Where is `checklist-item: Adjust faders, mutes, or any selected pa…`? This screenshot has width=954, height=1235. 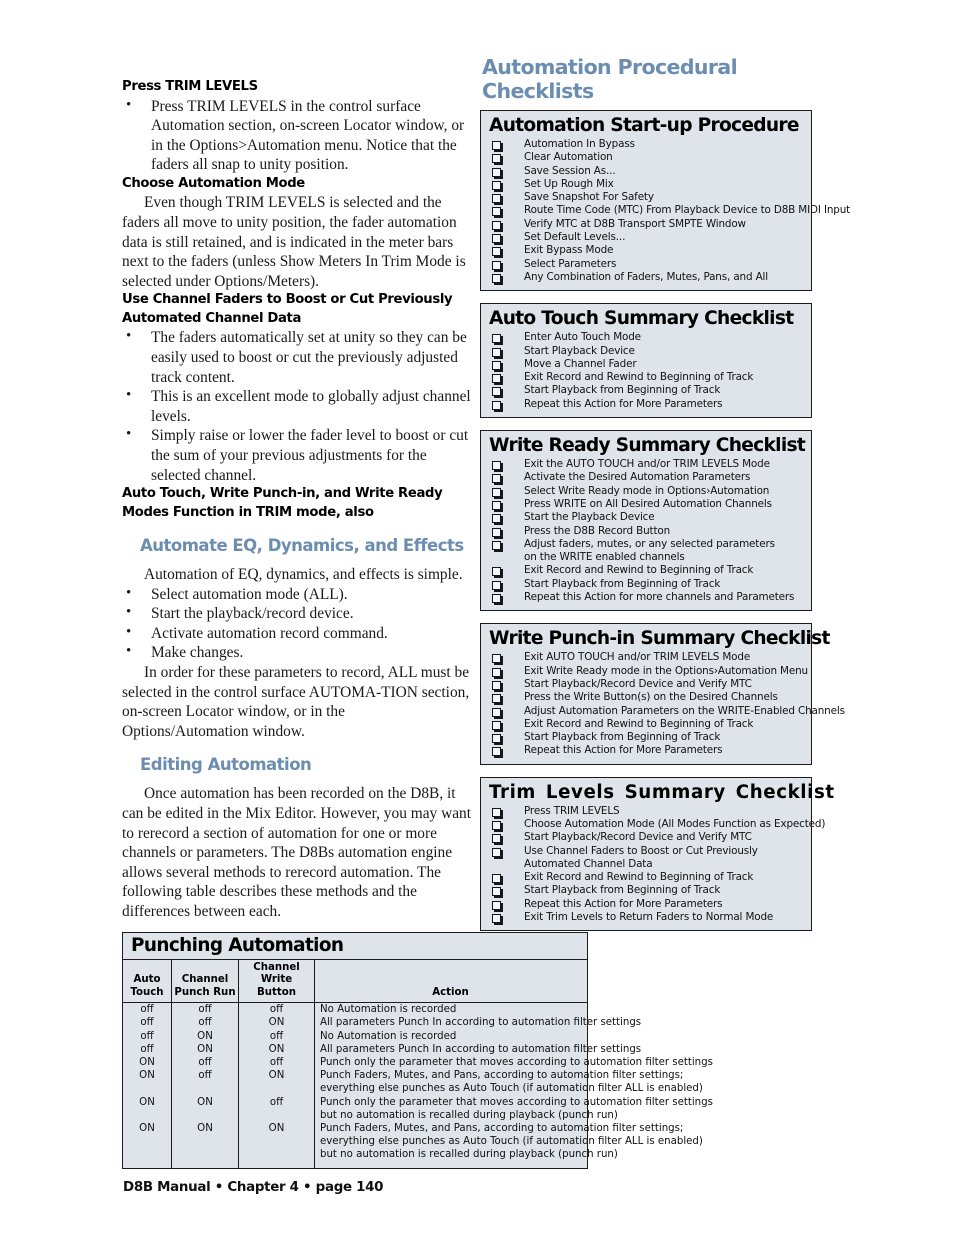
checklist-item: Adjust faders, mutes, or any selected pa… is located at coordinates (646, 544).